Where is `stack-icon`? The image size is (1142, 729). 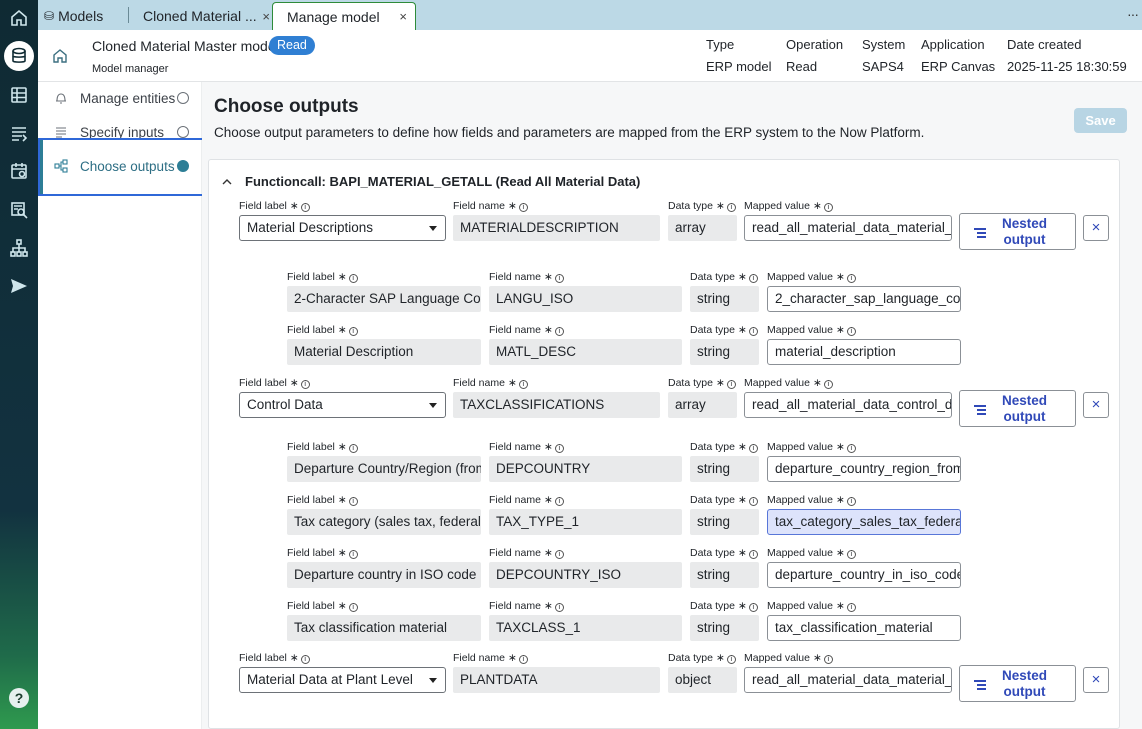 stack-icon is located at coordinates (19, 133).